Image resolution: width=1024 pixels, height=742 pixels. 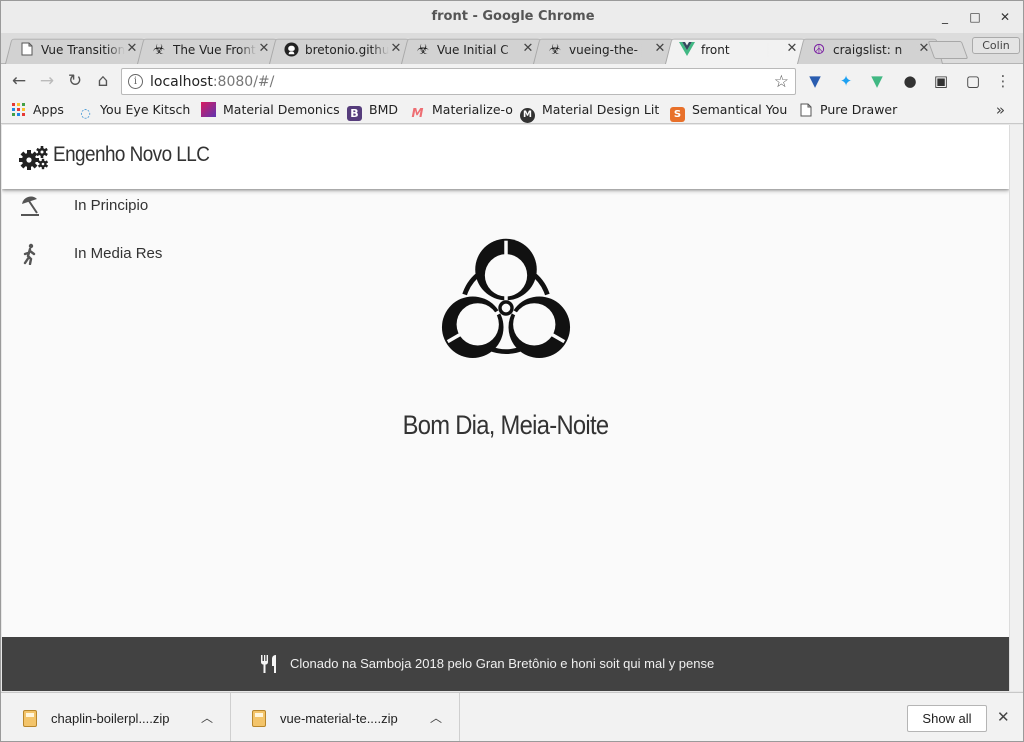 What do you see at coordinates (506, 425) in the screenshot?
I see `hero-greeting: Bom Dia, Meia-Noite` at bounding box center [506, 425].